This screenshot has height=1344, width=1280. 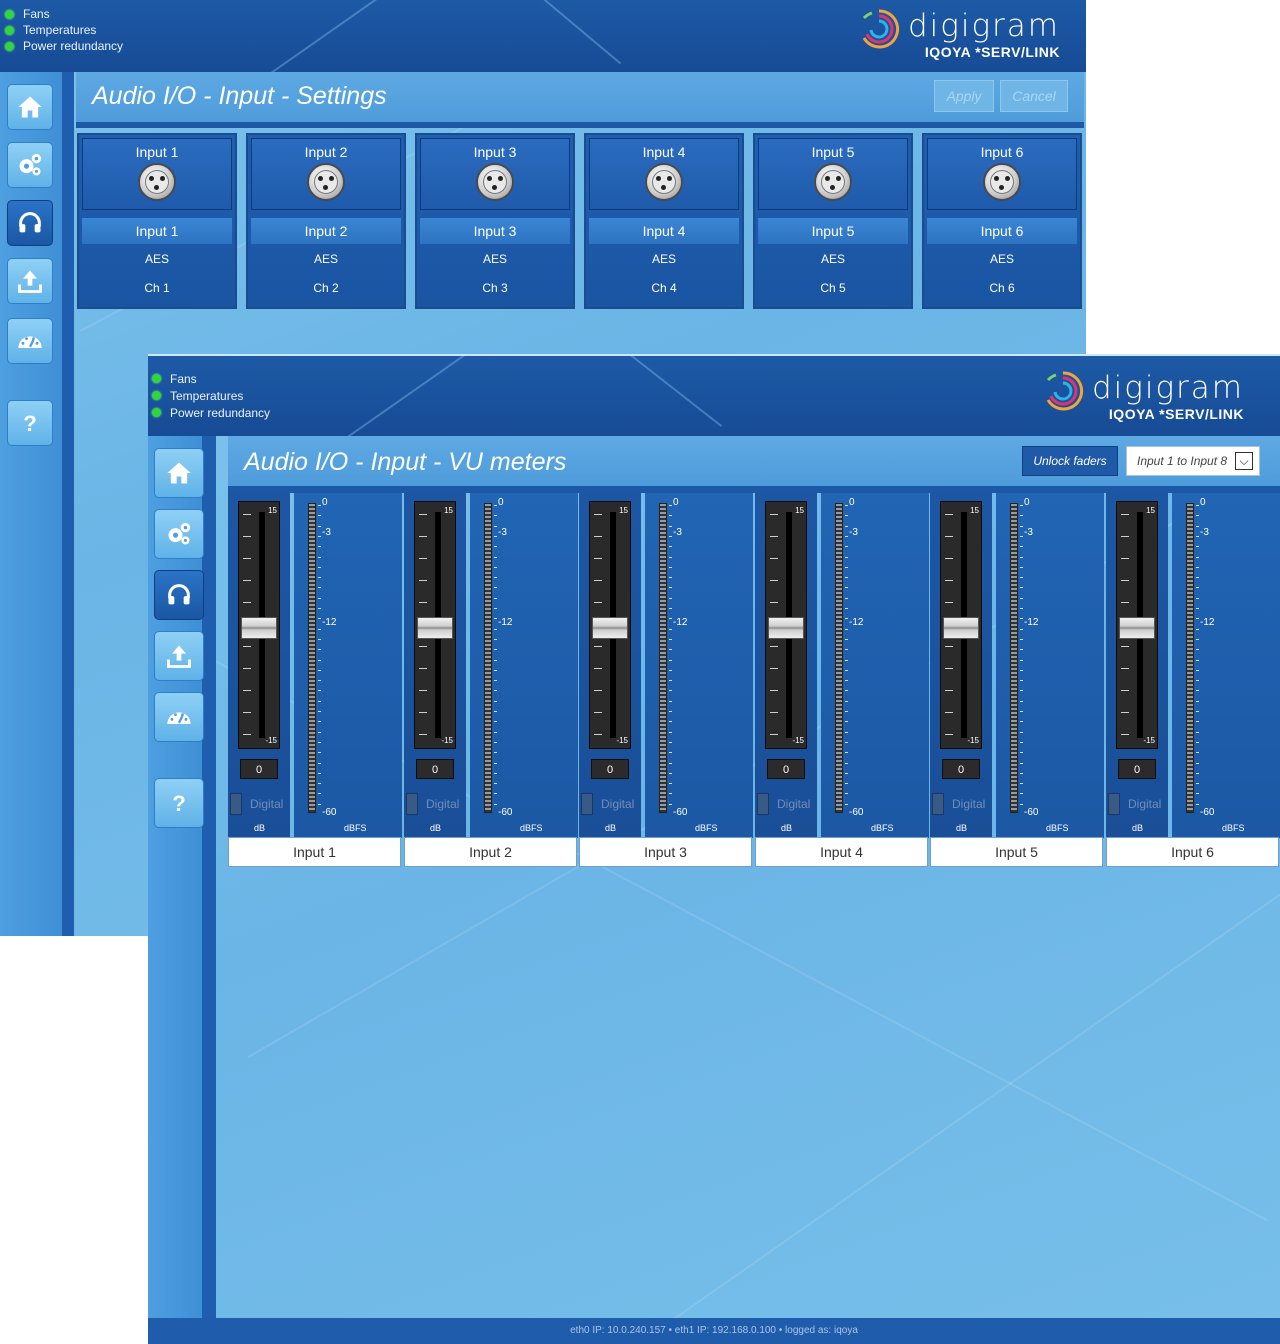 What do you see at coordinates (325, 259) in the screenshot?
I see `input-type: AES` at bounding box center [325, 259].